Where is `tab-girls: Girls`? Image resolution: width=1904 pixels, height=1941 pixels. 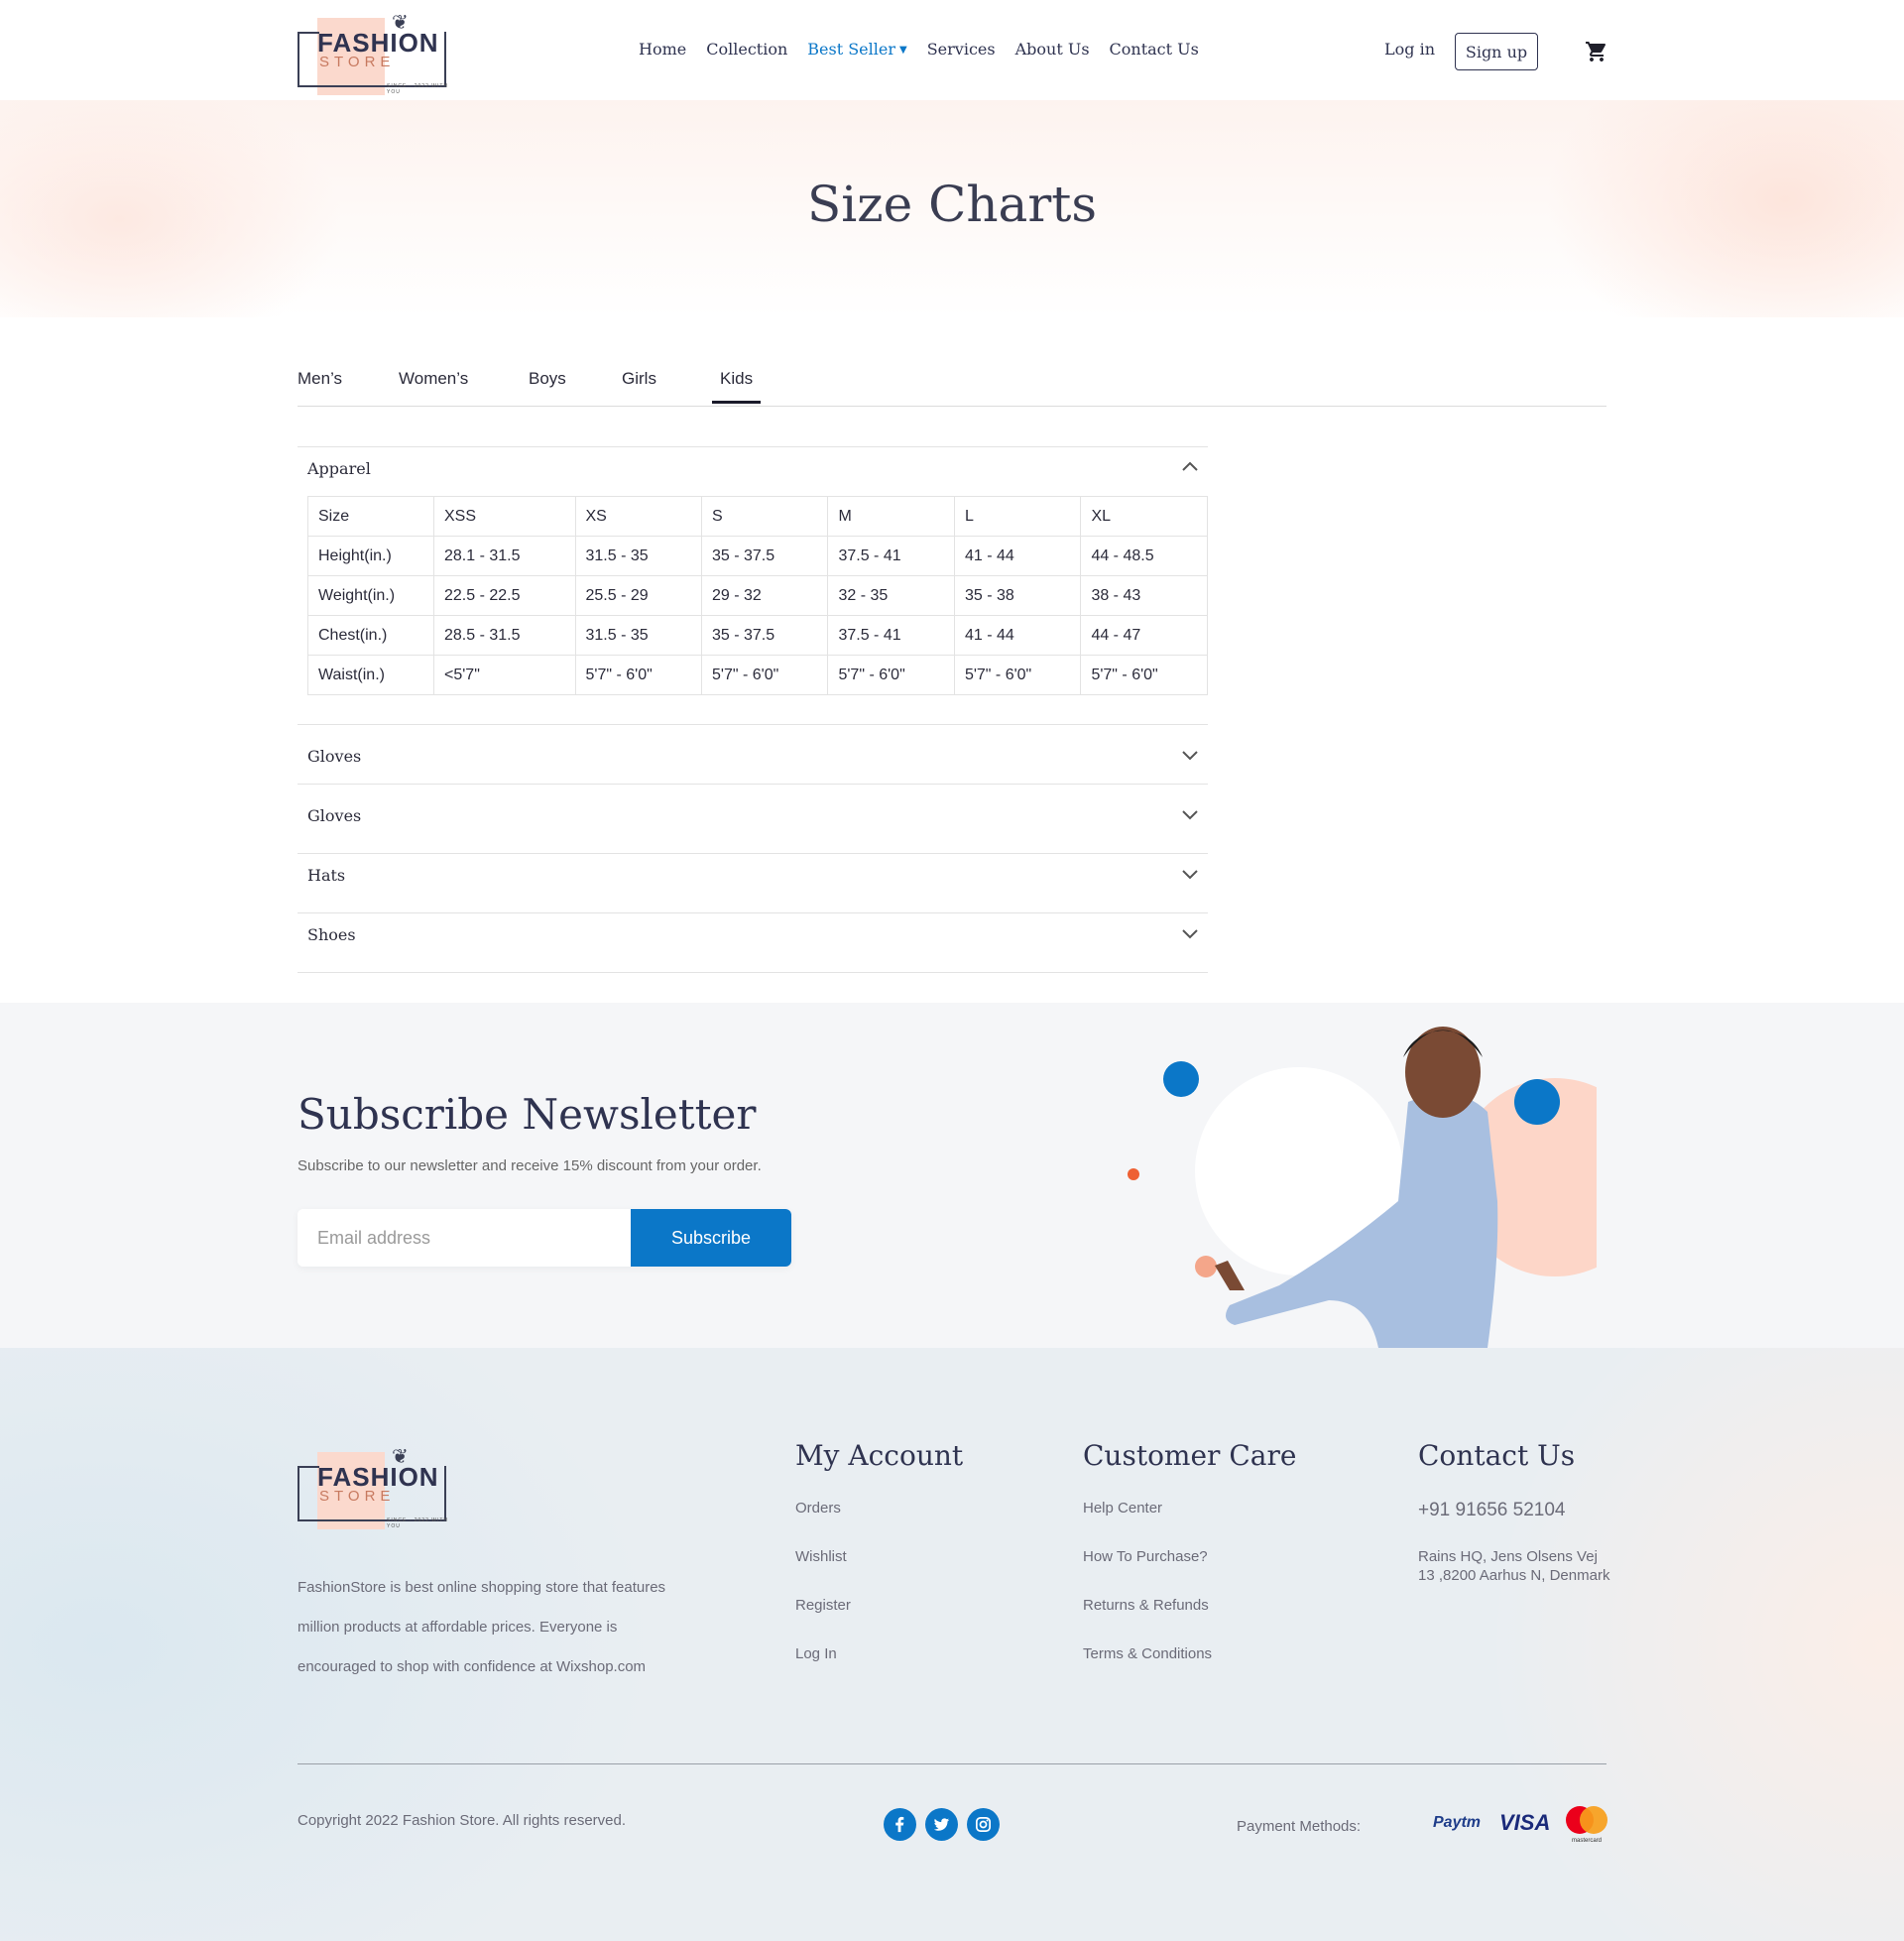
tab-girls: Girls is located at coordinates (639, 379).